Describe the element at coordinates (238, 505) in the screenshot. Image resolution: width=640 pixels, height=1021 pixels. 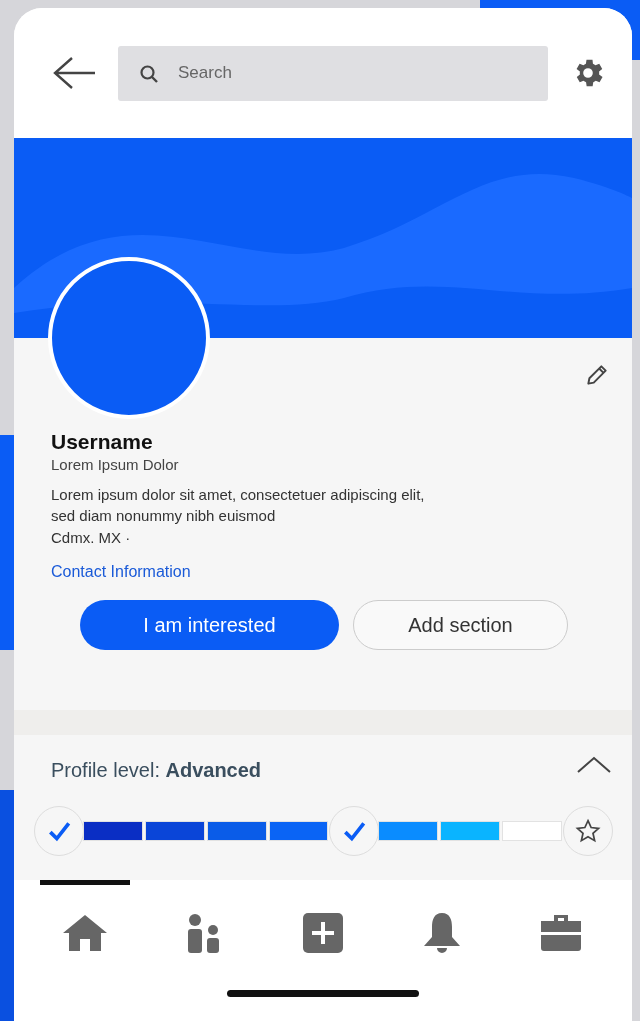
I see `profile-bio: Lorem ipsum dolor sit amet, consectetuer adipiscing elit, sed diam nonummy nibh euismod` at that location.